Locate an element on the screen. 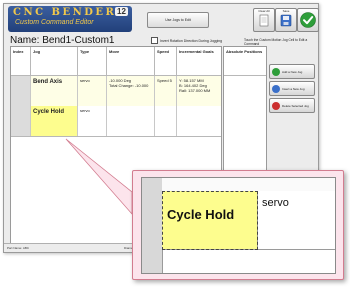 The width and height of the screenshot is (350, 289). speed-cell is located at coordinates (166, 121).